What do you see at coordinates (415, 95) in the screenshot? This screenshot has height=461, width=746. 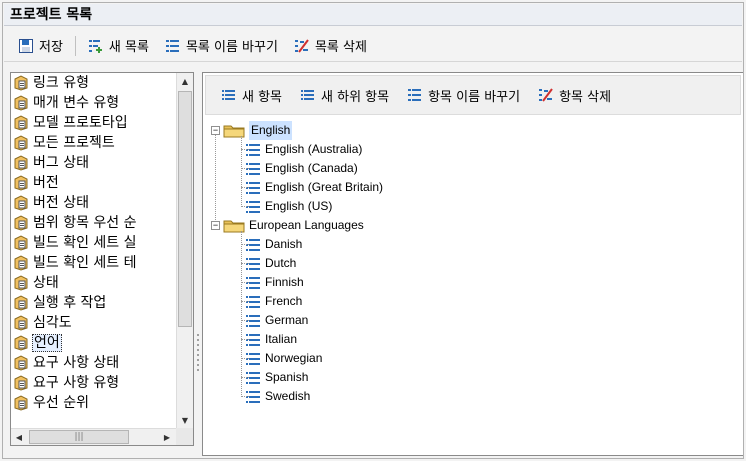 I see `rename-item-icon` at bounding box center [415, 95].